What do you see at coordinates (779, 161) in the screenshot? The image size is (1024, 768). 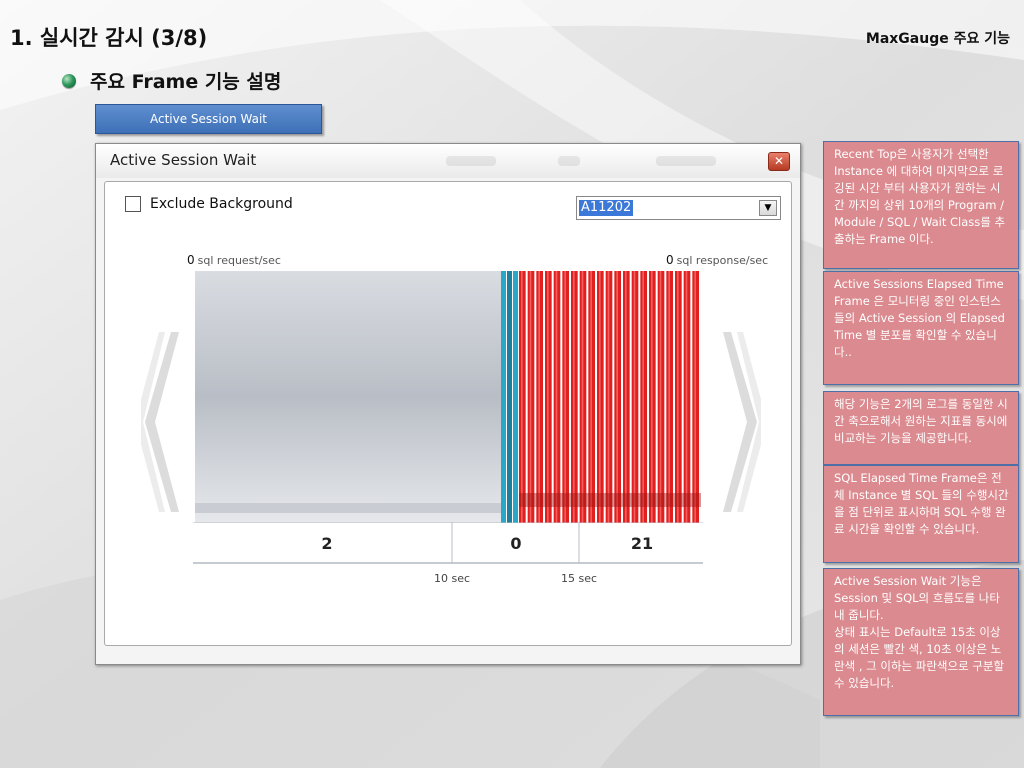 I see `close-icon: ✕` at bounding box center [779, 161].